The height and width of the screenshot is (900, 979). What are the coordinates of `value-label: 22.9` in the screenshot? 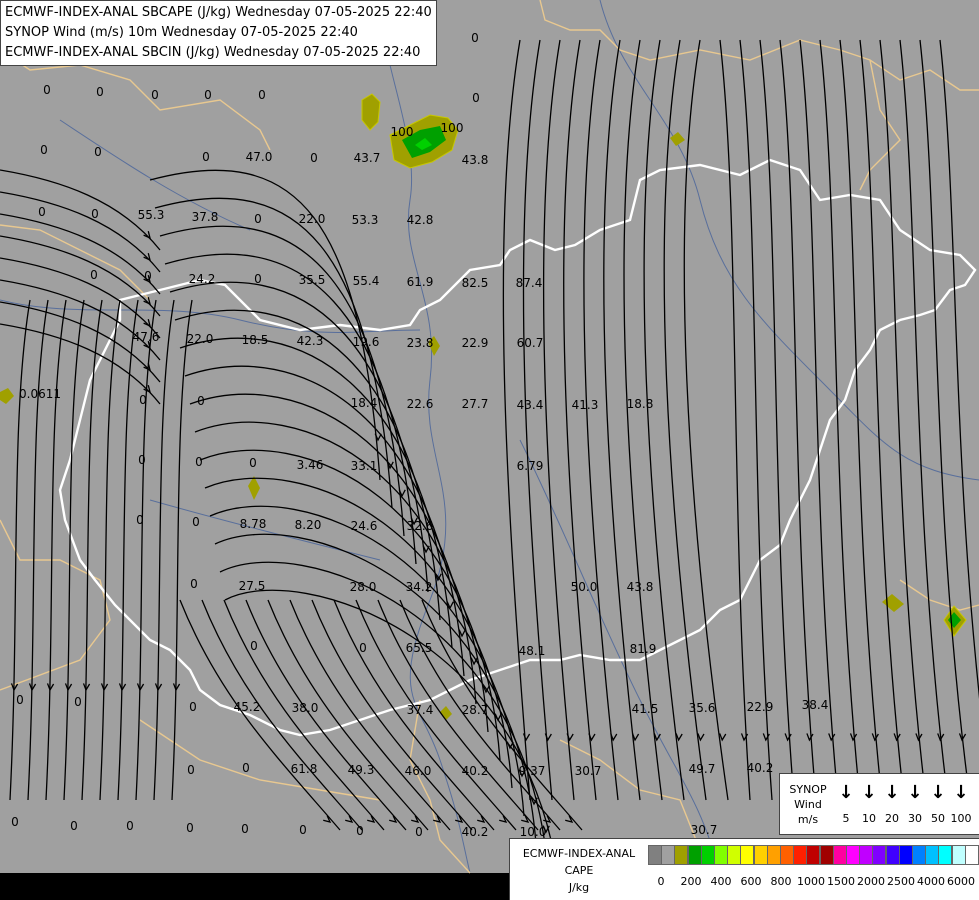 It's located at (760, 707).